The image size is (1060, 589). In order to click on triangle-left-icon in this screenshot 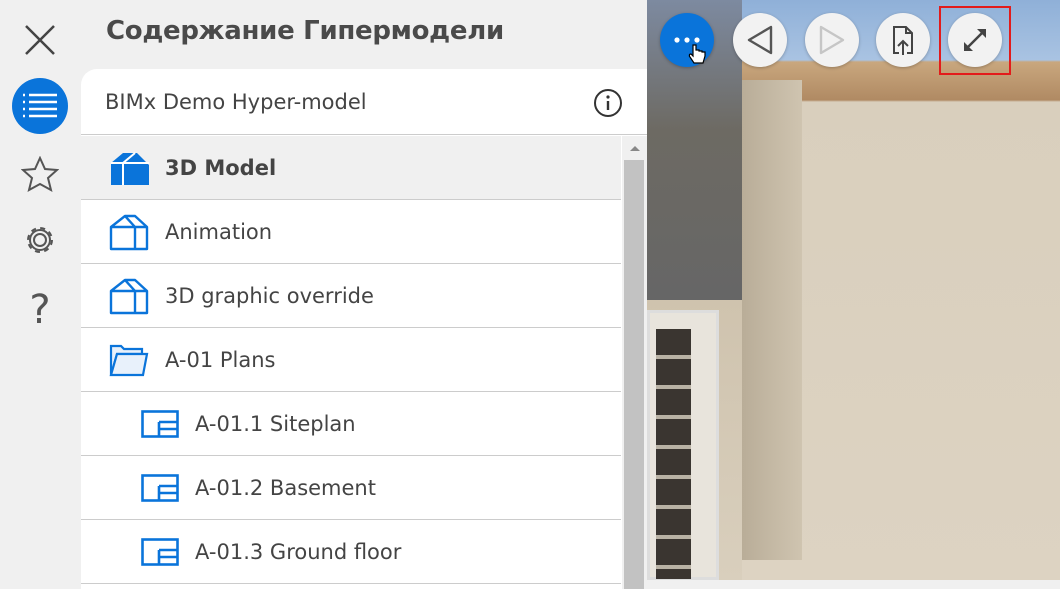, I will do `click(760, 40)`.